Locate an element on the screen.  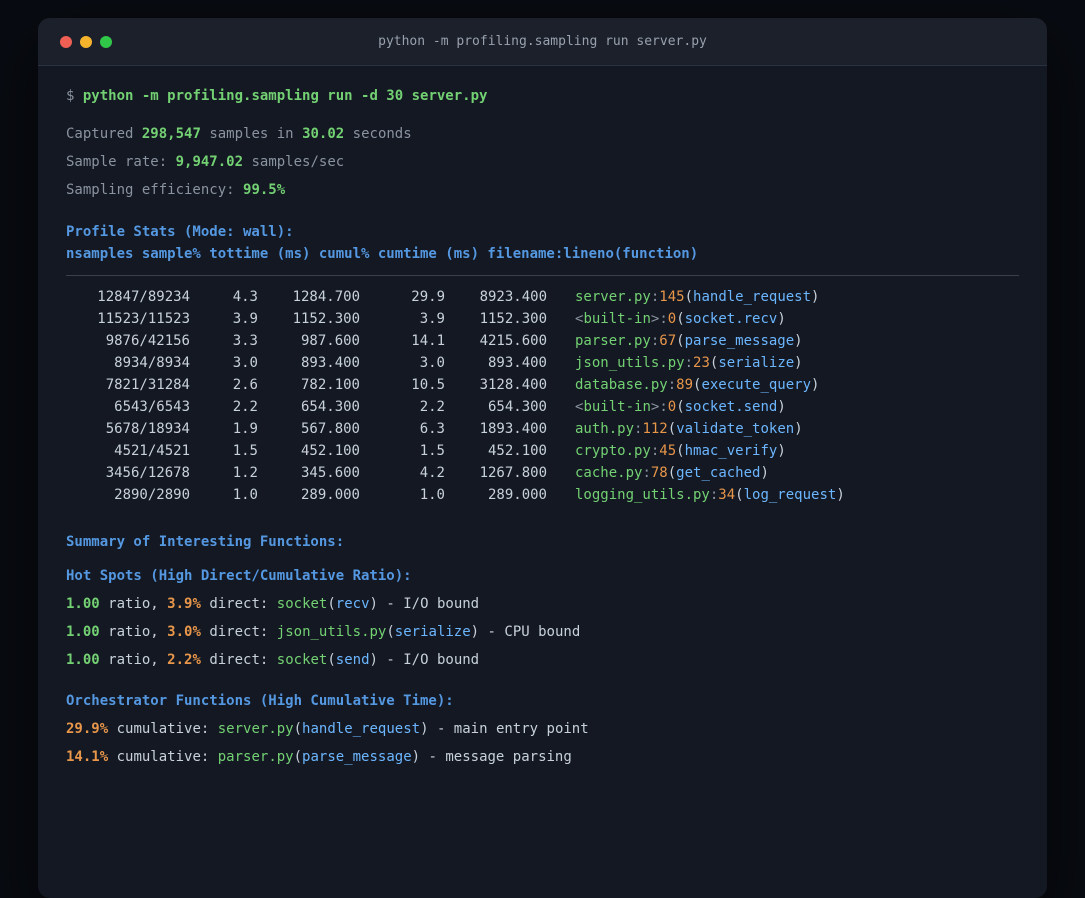
function-name: validate_token is located at coordinates (735, 429).